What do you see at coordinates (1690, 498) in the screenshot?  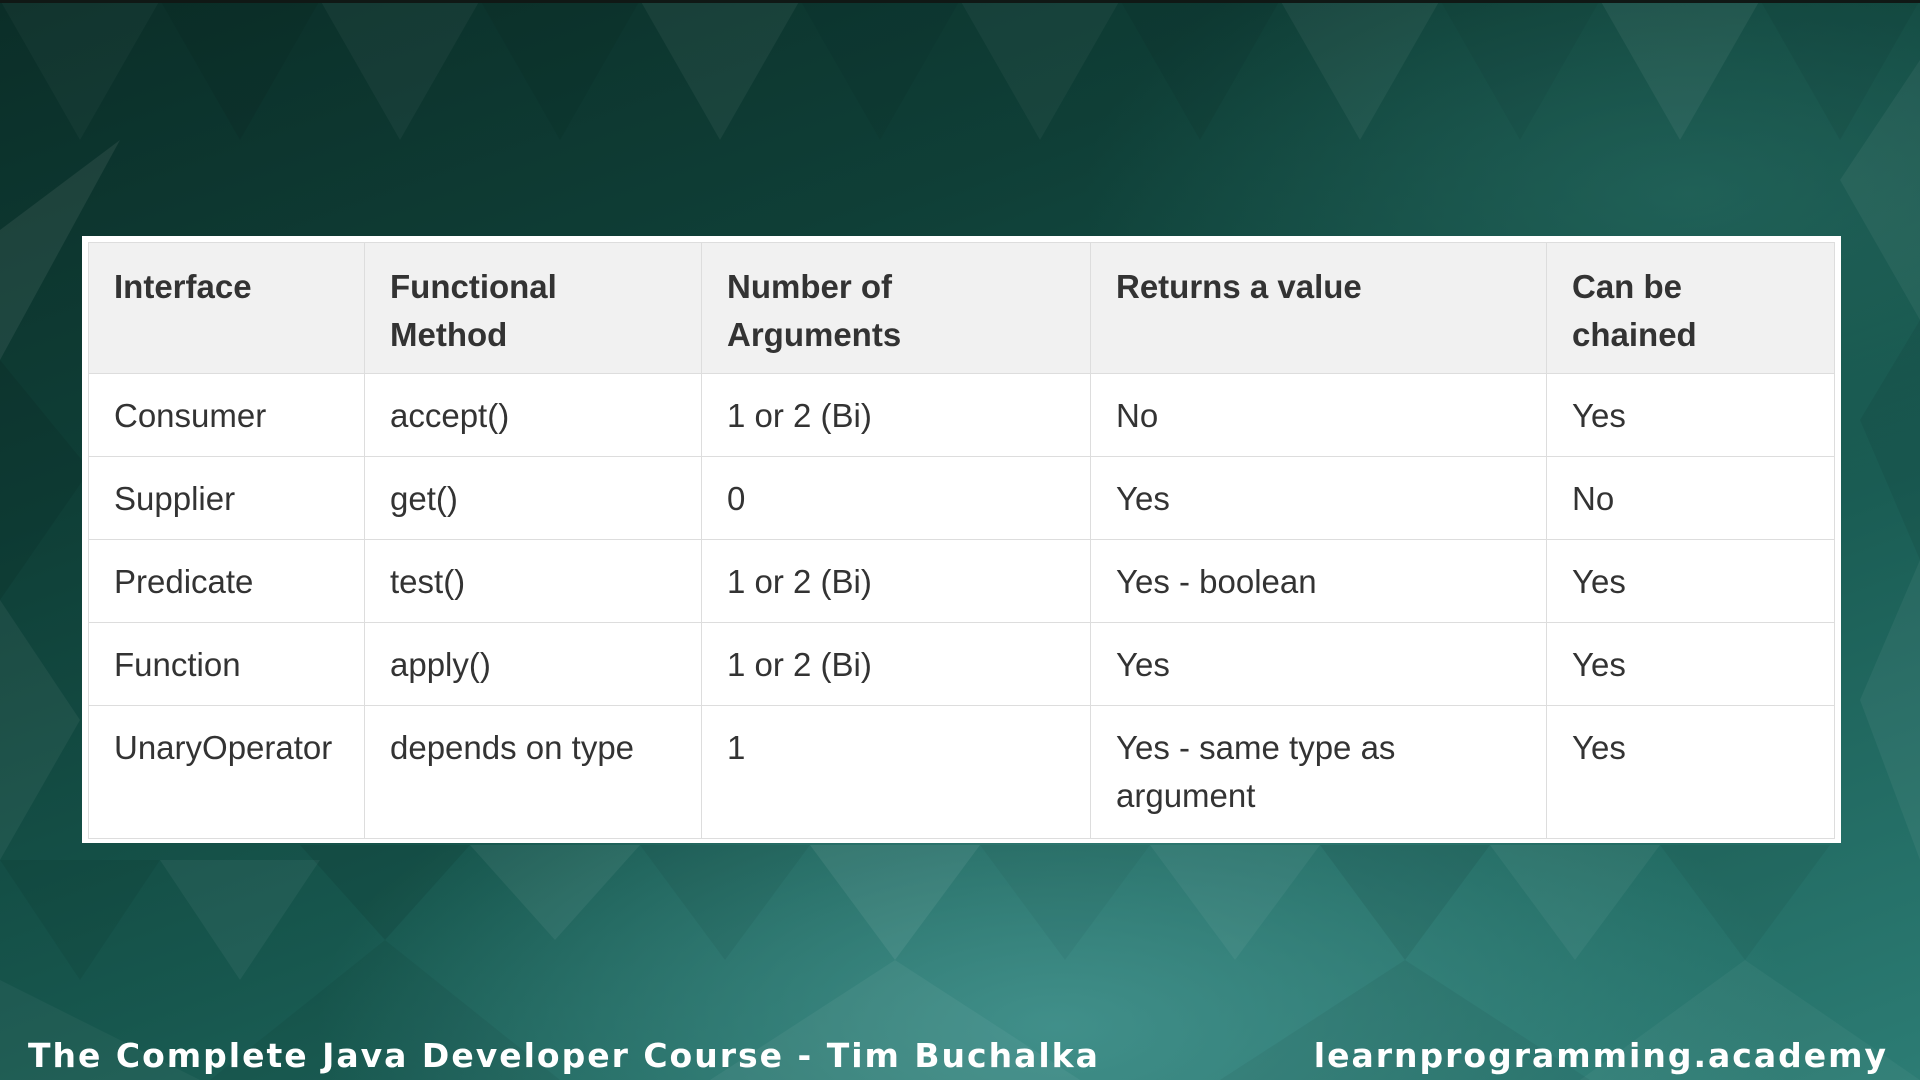 I see `cell-can-be-chained: No` at bounding box center [1690, 498].